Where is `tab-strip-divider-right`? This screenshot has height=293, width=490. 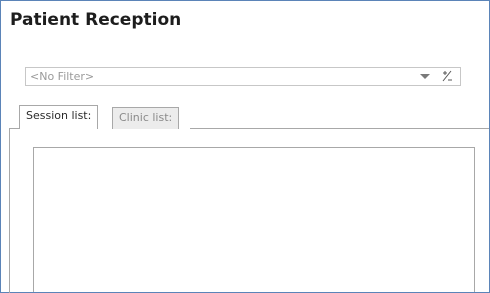 tab-strip-divider-right is located at coordinates (339, 128).